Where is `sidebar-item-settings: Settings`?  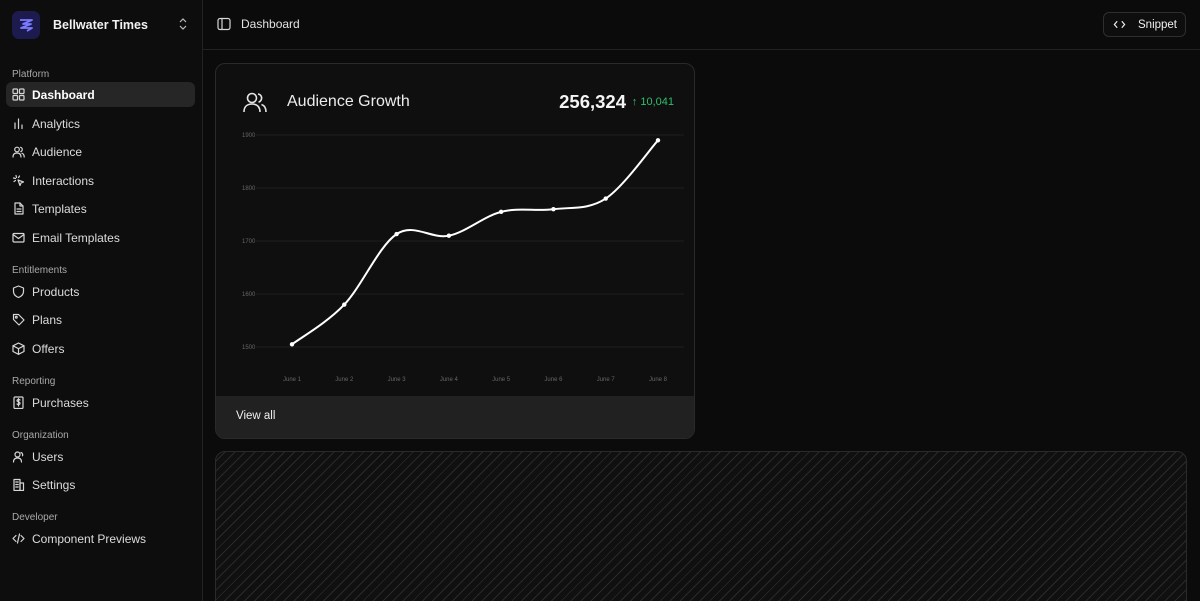
sidebar-item-settings: Settings is located at coordinates (100, 484).